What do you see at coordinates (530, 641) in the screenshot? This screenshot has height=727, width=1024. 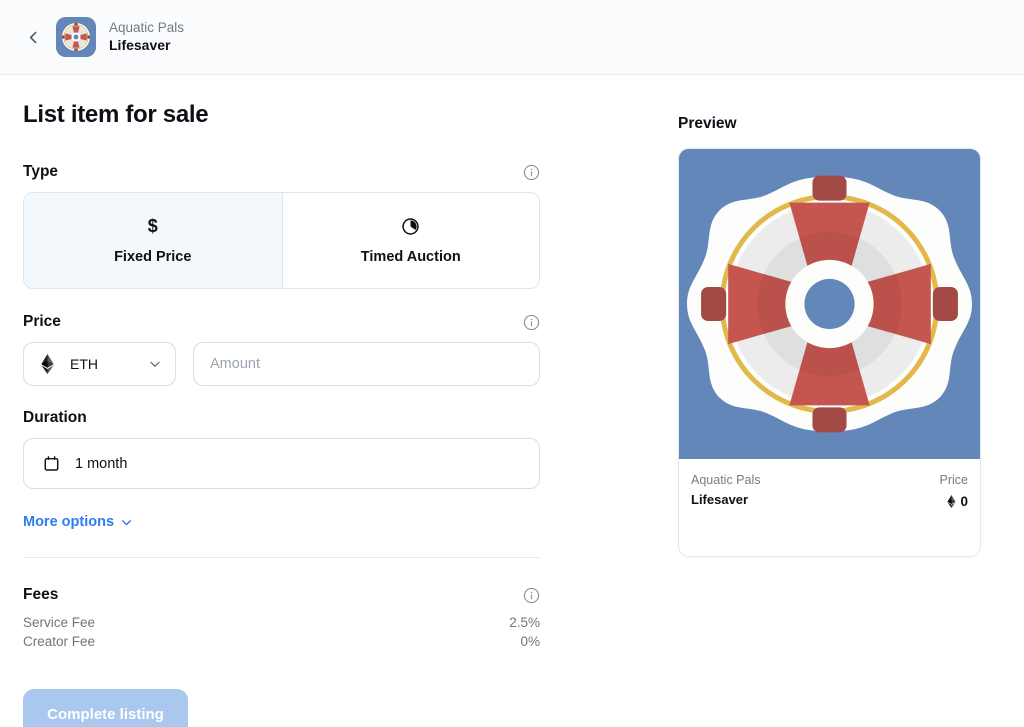 I see `fee-value: 0%` at bounding box center [530, 641].